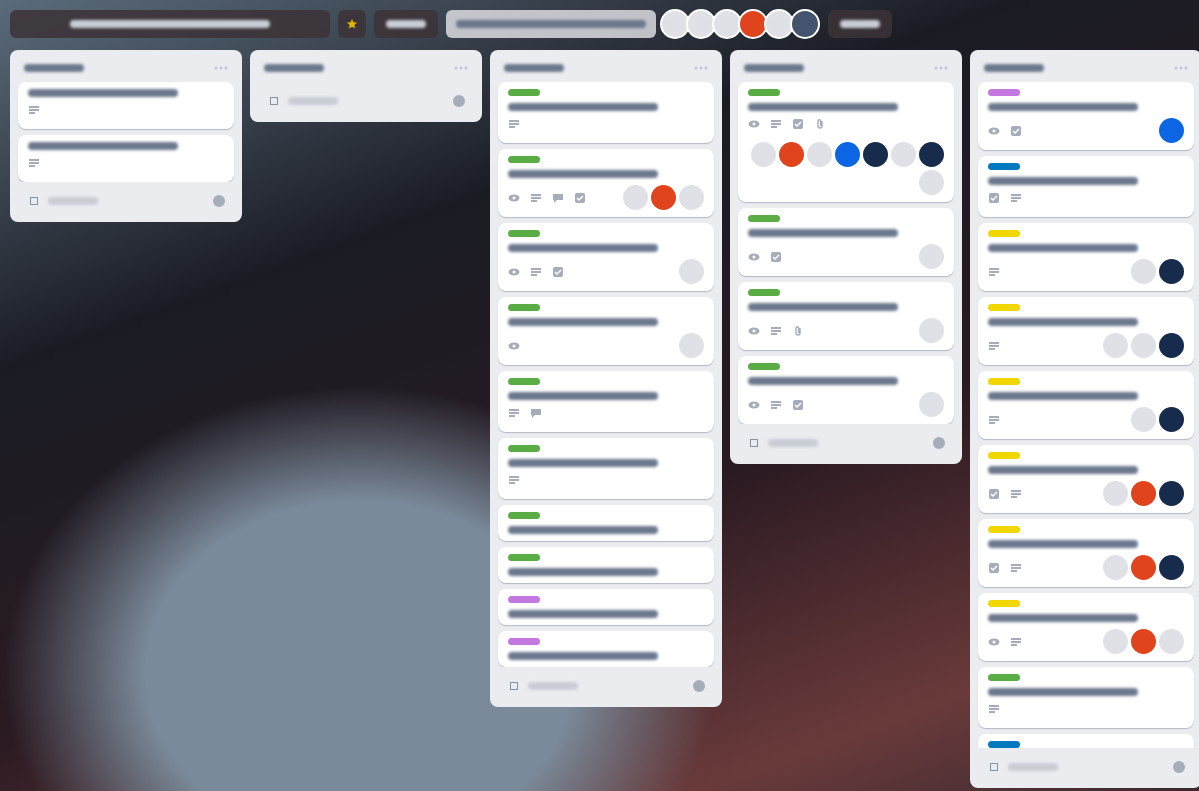  I want to click on star-icon, so click(352, 24).